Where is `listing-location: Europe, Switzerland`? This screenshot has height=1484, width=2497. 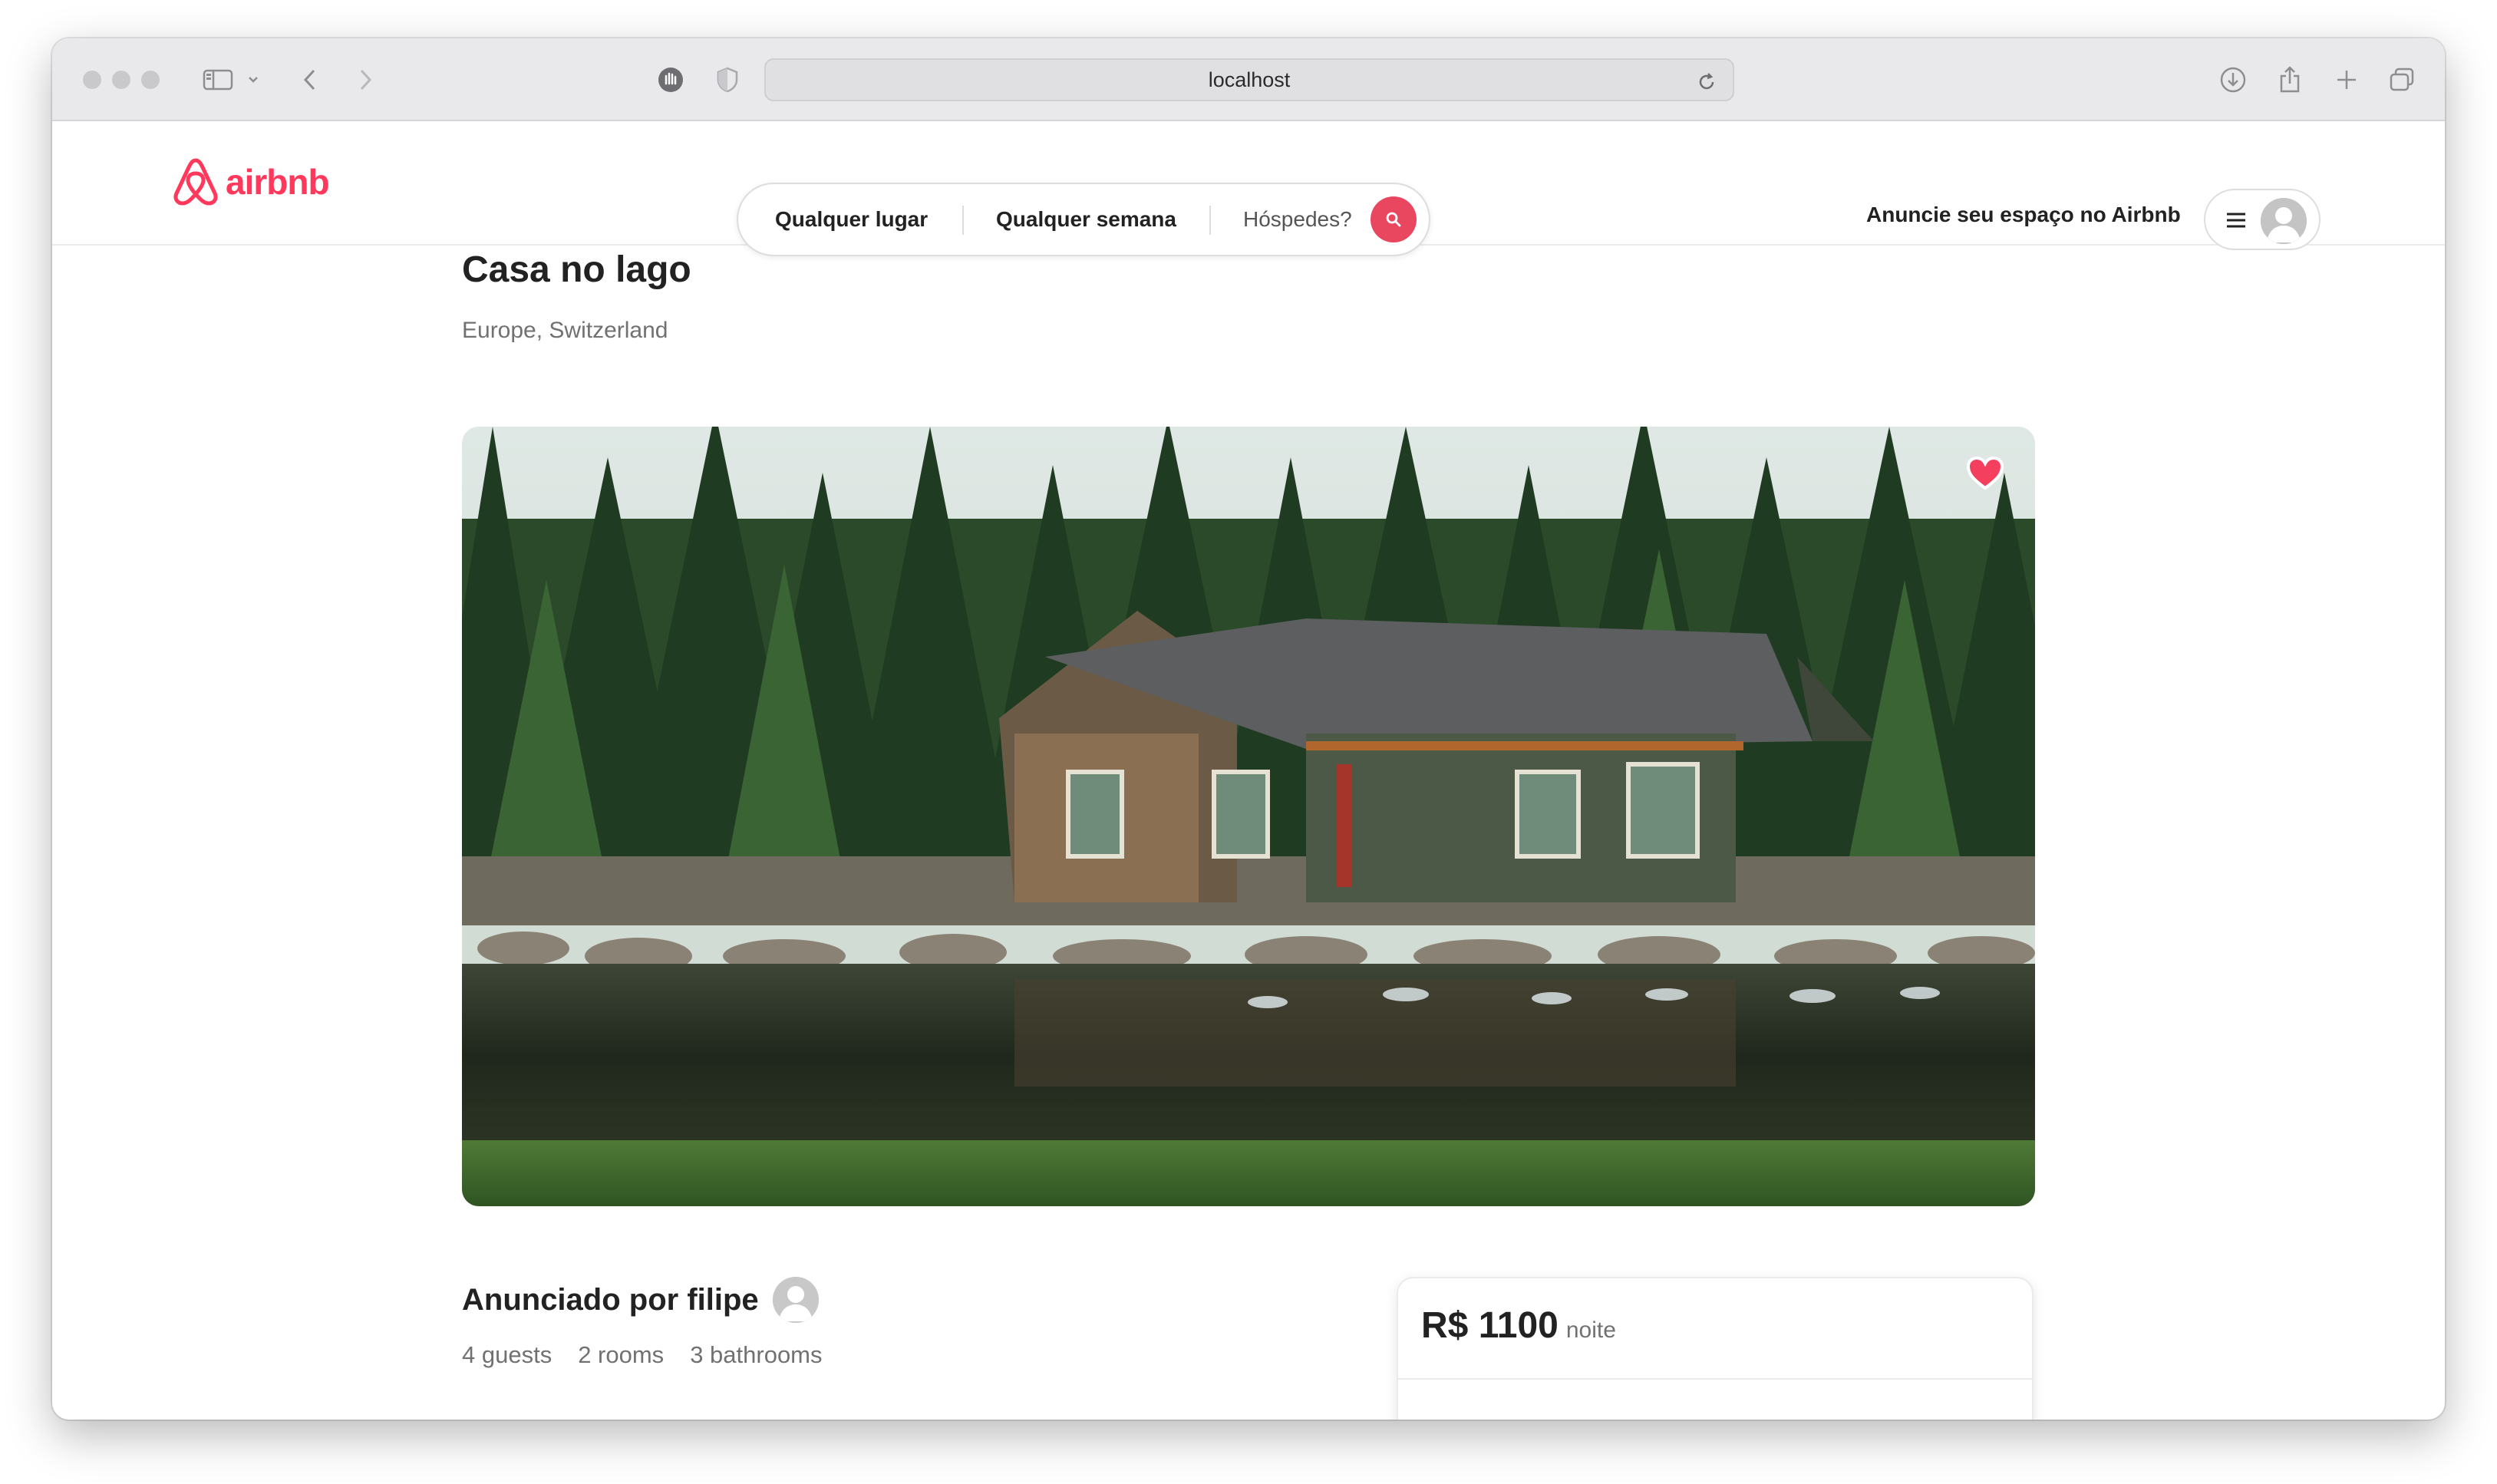
listing-location: Europe, Switzerland is located at coordinates (565, 330).